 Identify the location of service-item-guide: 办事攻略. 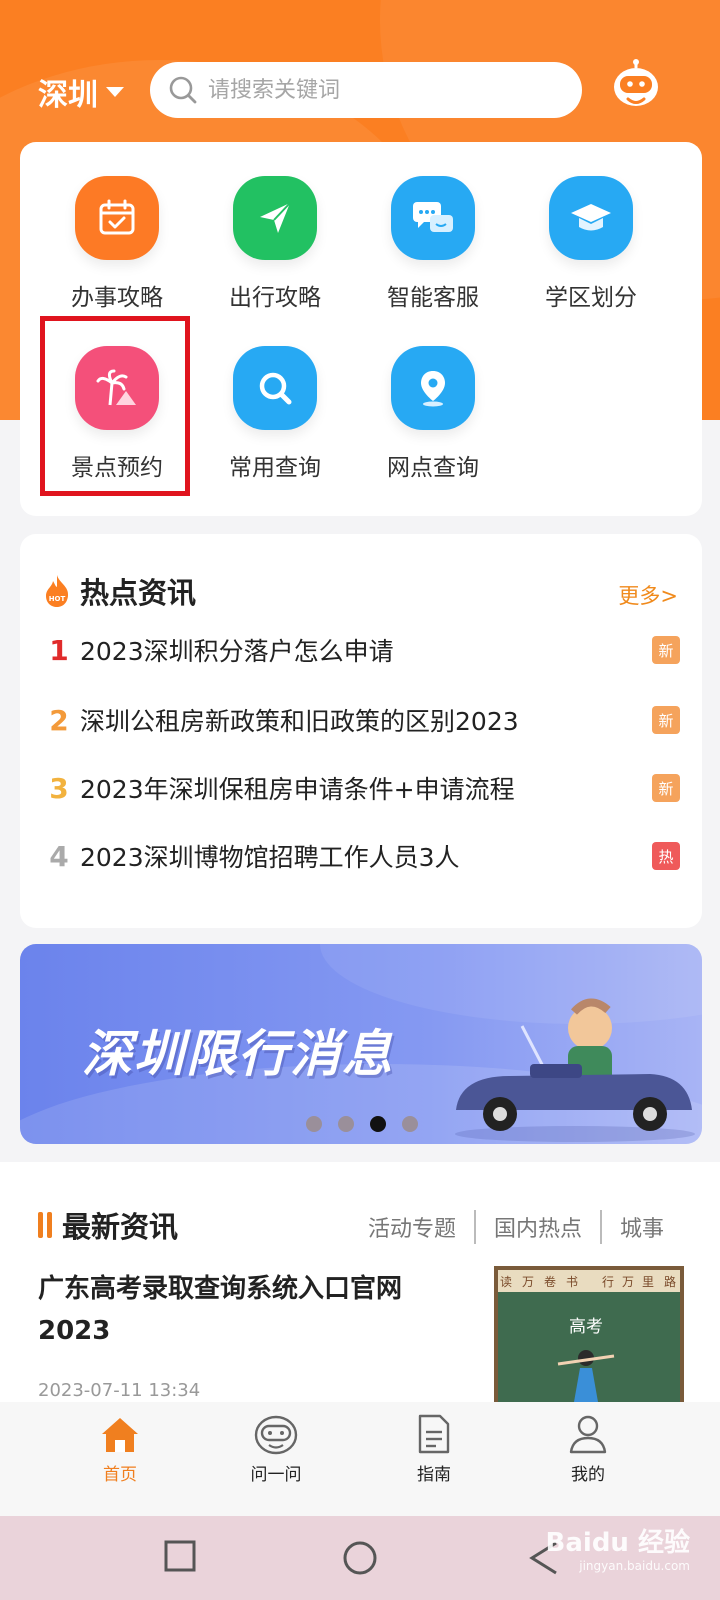
(117, 256).